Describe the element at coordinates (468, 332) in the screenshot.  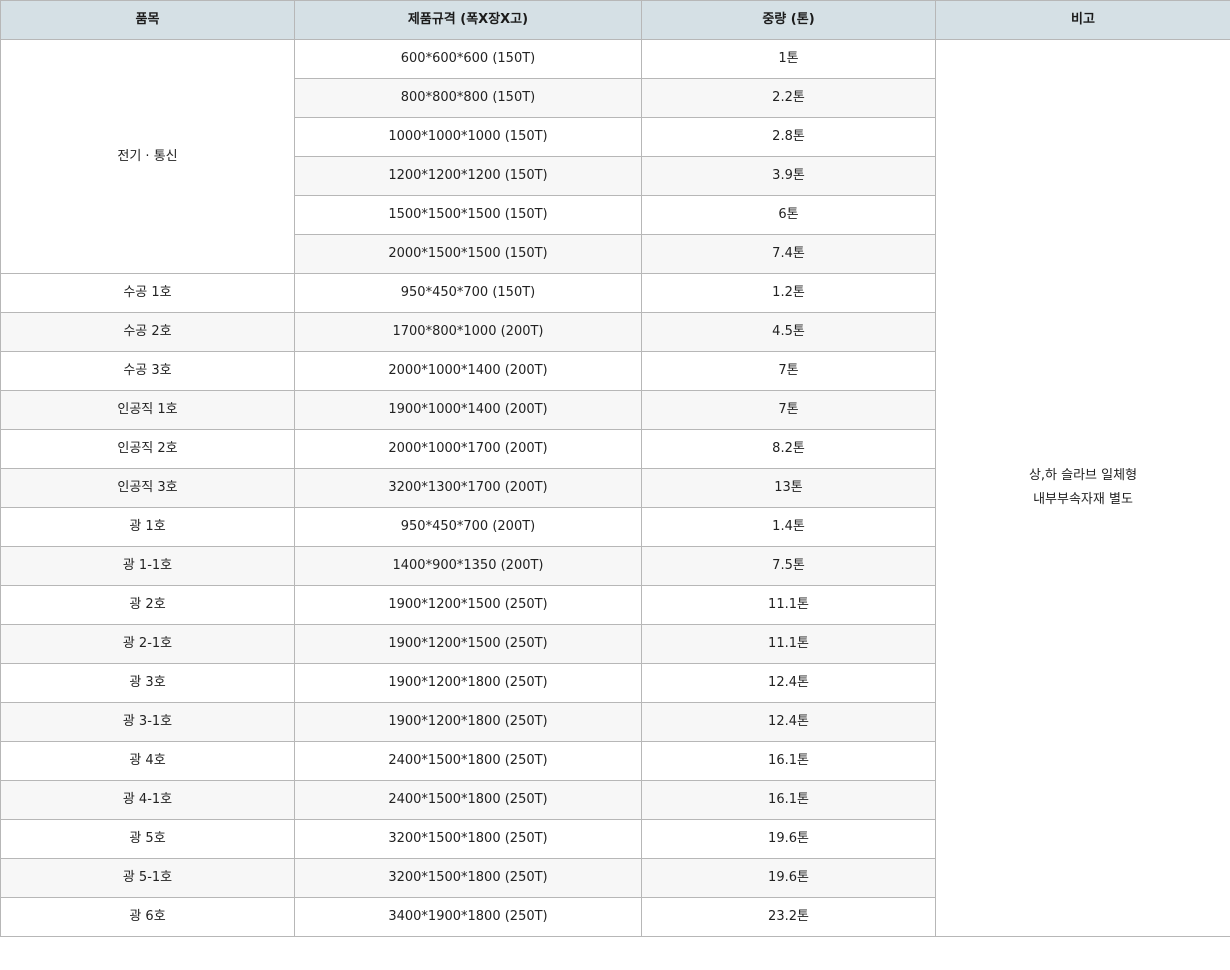
I see `spec-cell: 1700*800*1000 (200T)` at that location.